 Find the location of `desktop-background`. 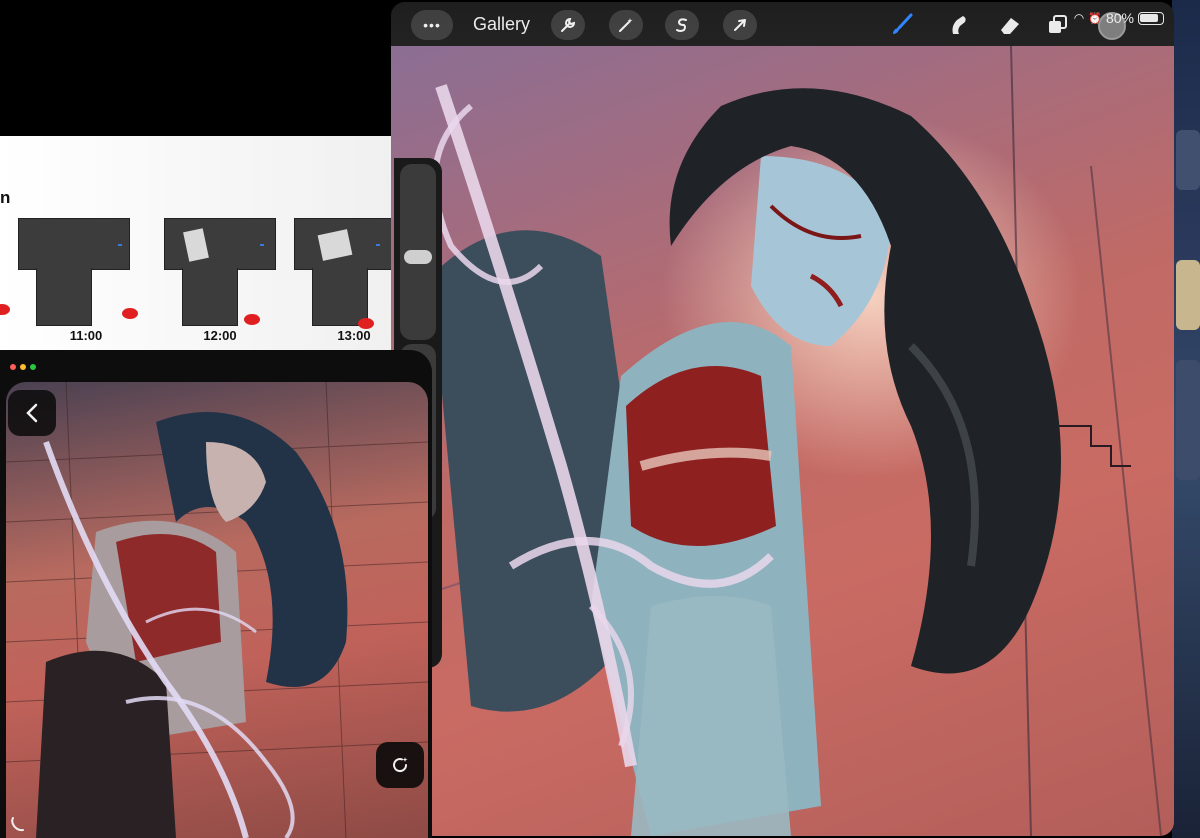

desktop-background is located at coordinates (1186, 419).